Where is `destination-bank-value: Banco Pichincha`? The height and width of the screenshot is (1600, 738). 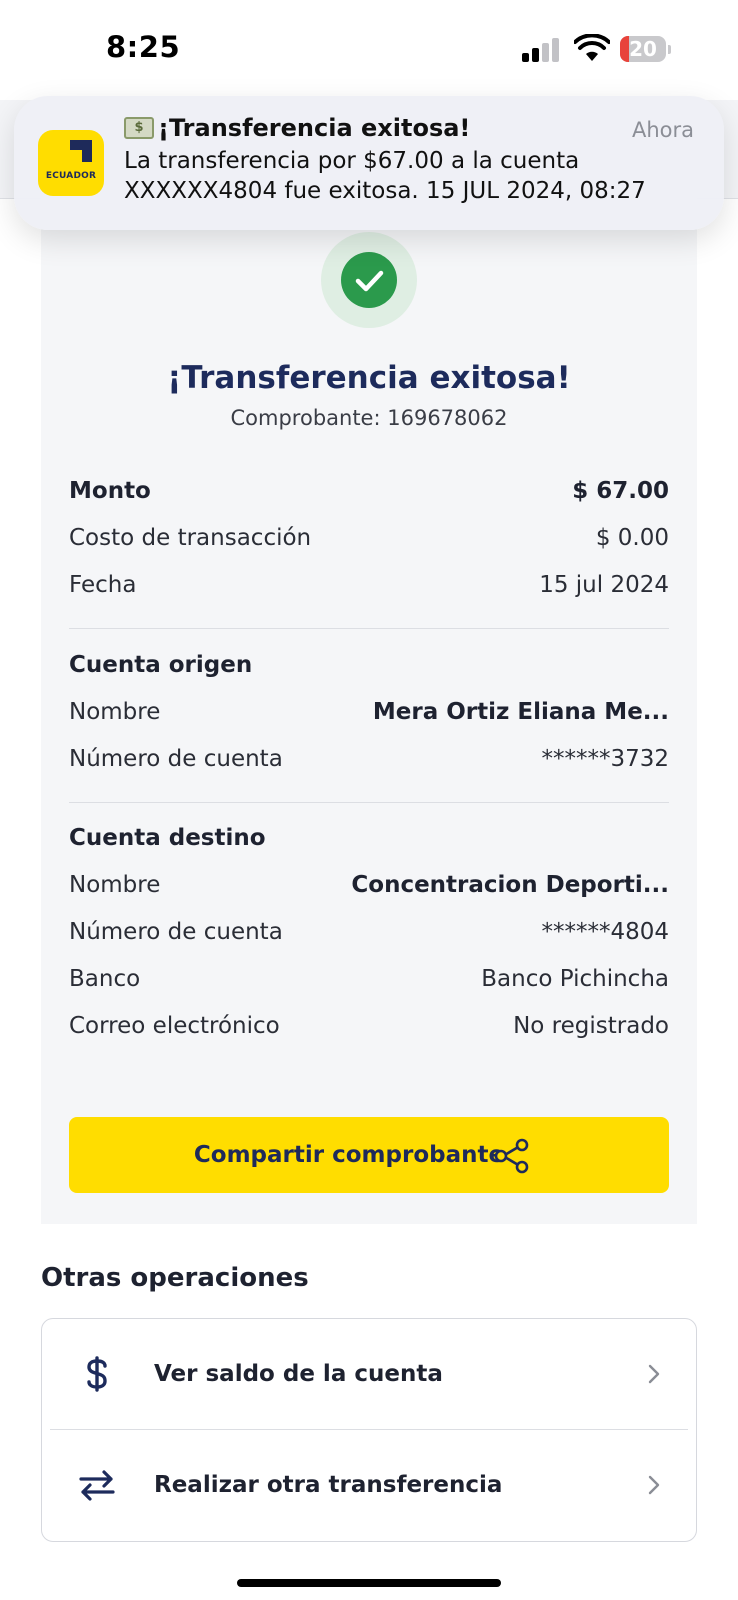
destination-bank-value: Banco Pichincha is located at coordinates (575, 979).